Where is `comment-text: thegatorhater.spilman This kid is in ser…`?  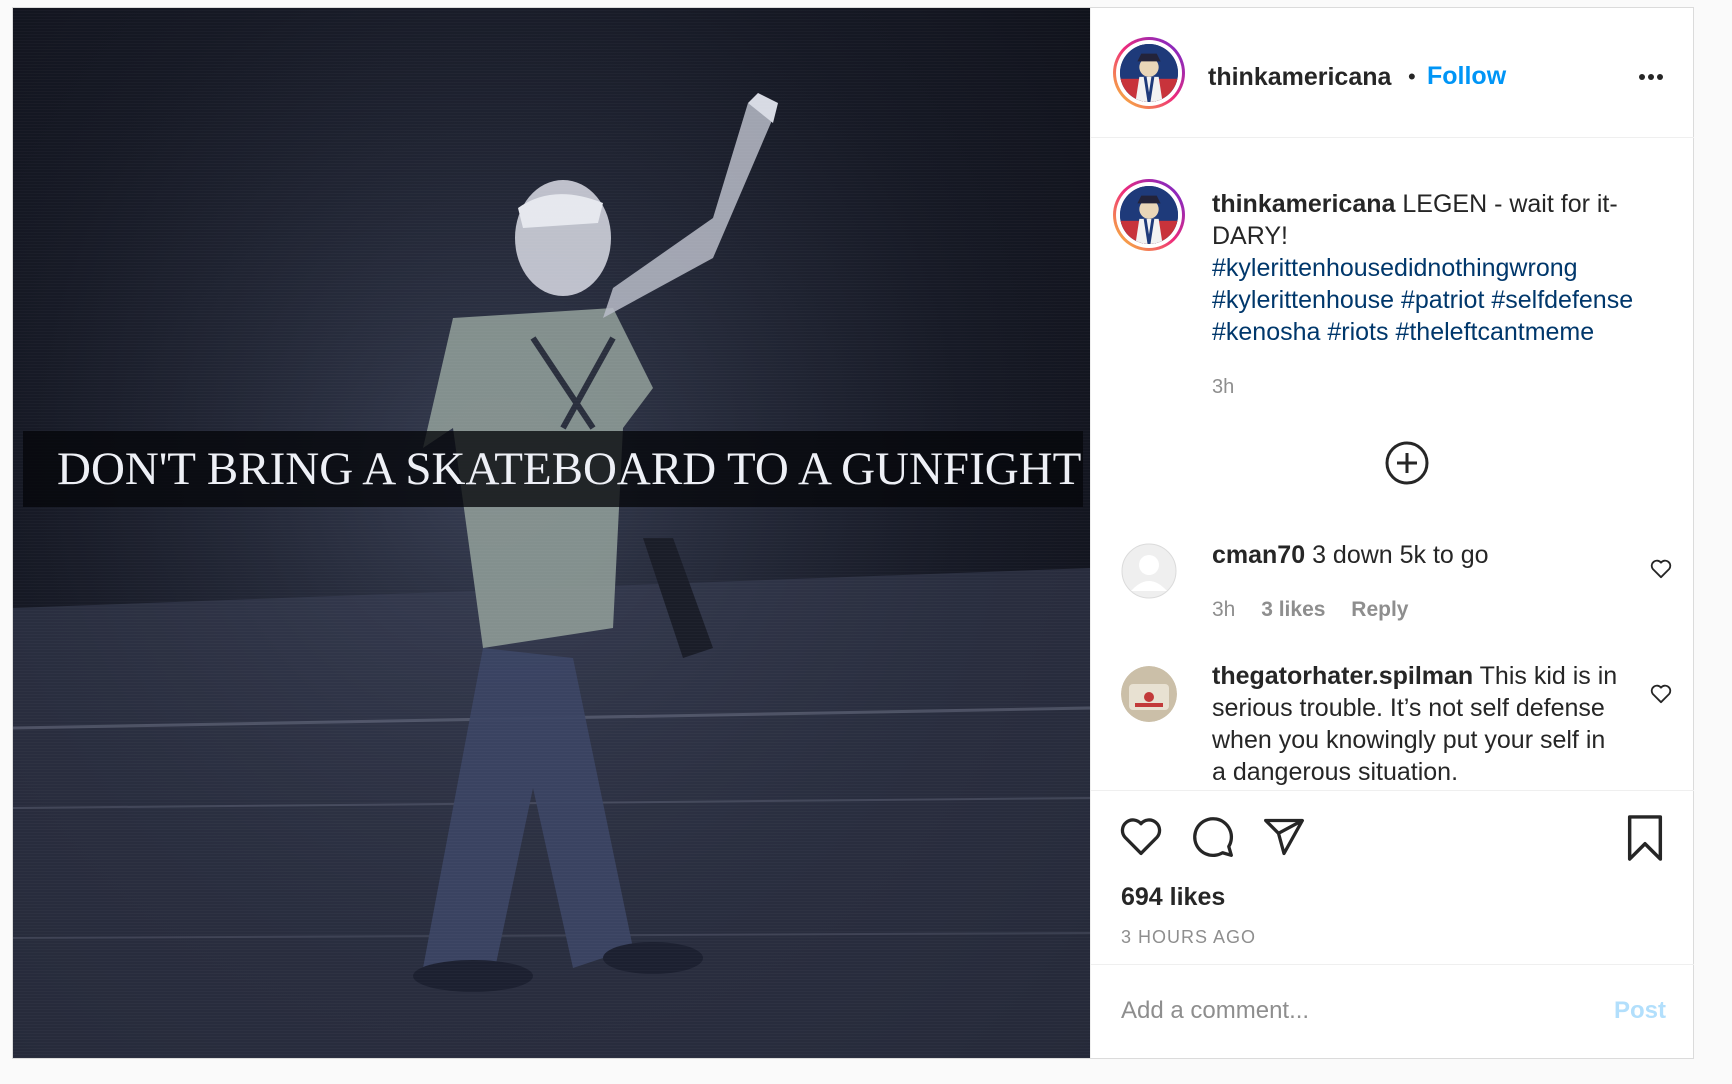
comment-text: thegatorhater.spilman This kid is in ser… is located at coordinates (1417, 724).